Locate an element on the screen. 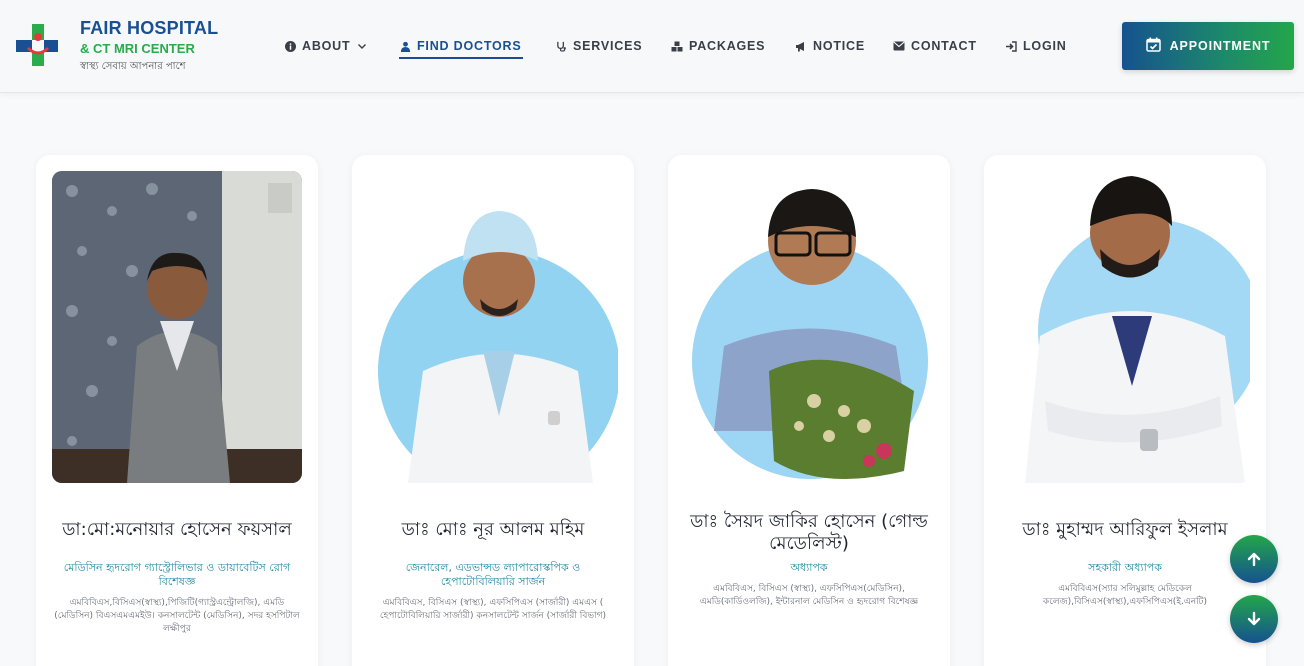 The image size is (1304, 666). nav-label: CONTACT is located at coordinates (944, 46).